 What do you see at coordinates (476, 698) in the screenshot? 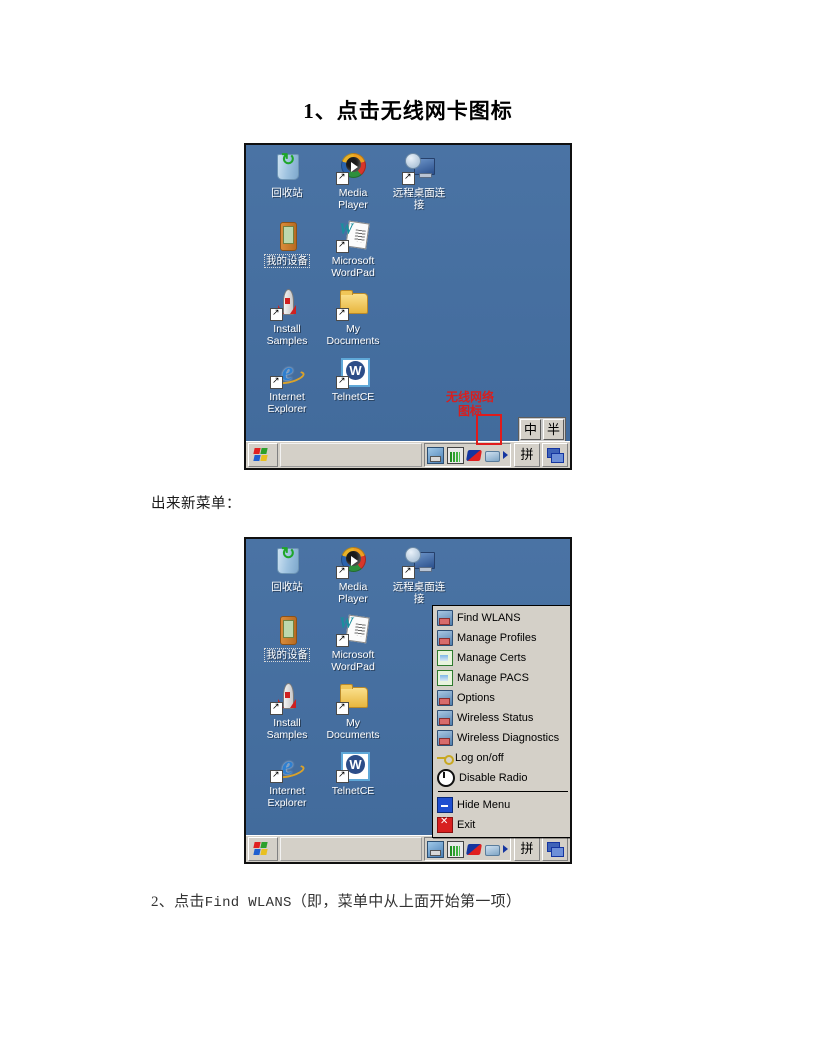
I see `menu-item-label: Options` at bounding box center [476, 698].